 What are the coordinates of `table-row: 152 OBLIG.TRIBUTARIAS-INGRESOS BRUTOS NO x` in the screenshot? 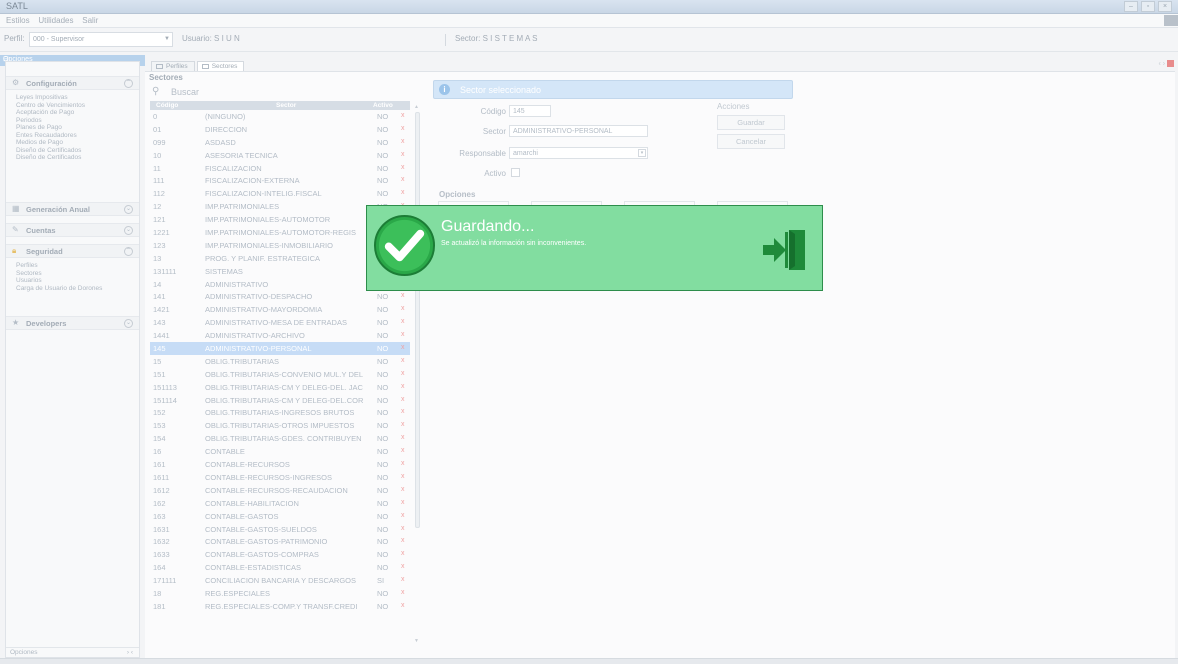 It's located at (280, 412).